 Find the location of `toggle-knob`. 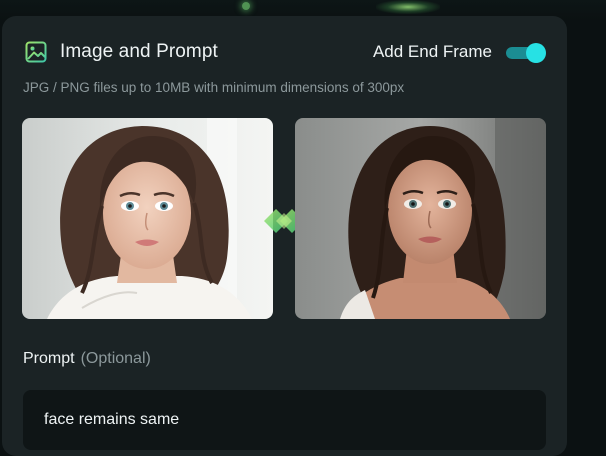

toggle-knob is located at coordinates (536, 53).